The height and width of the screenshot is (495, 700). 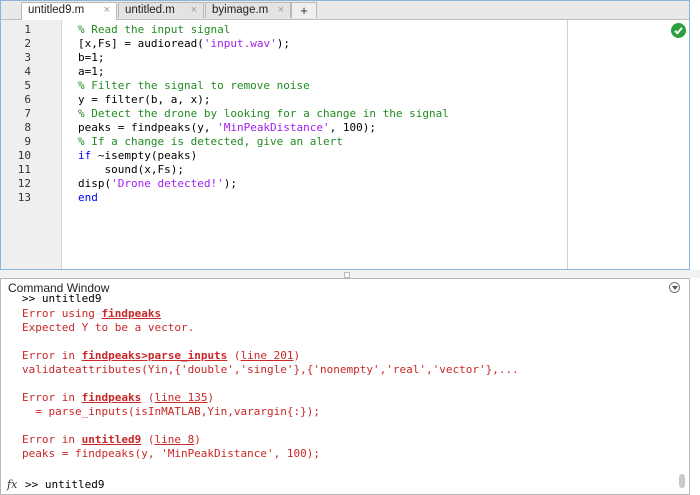 I want to click on code-line: end, so click(x=88, y=198).